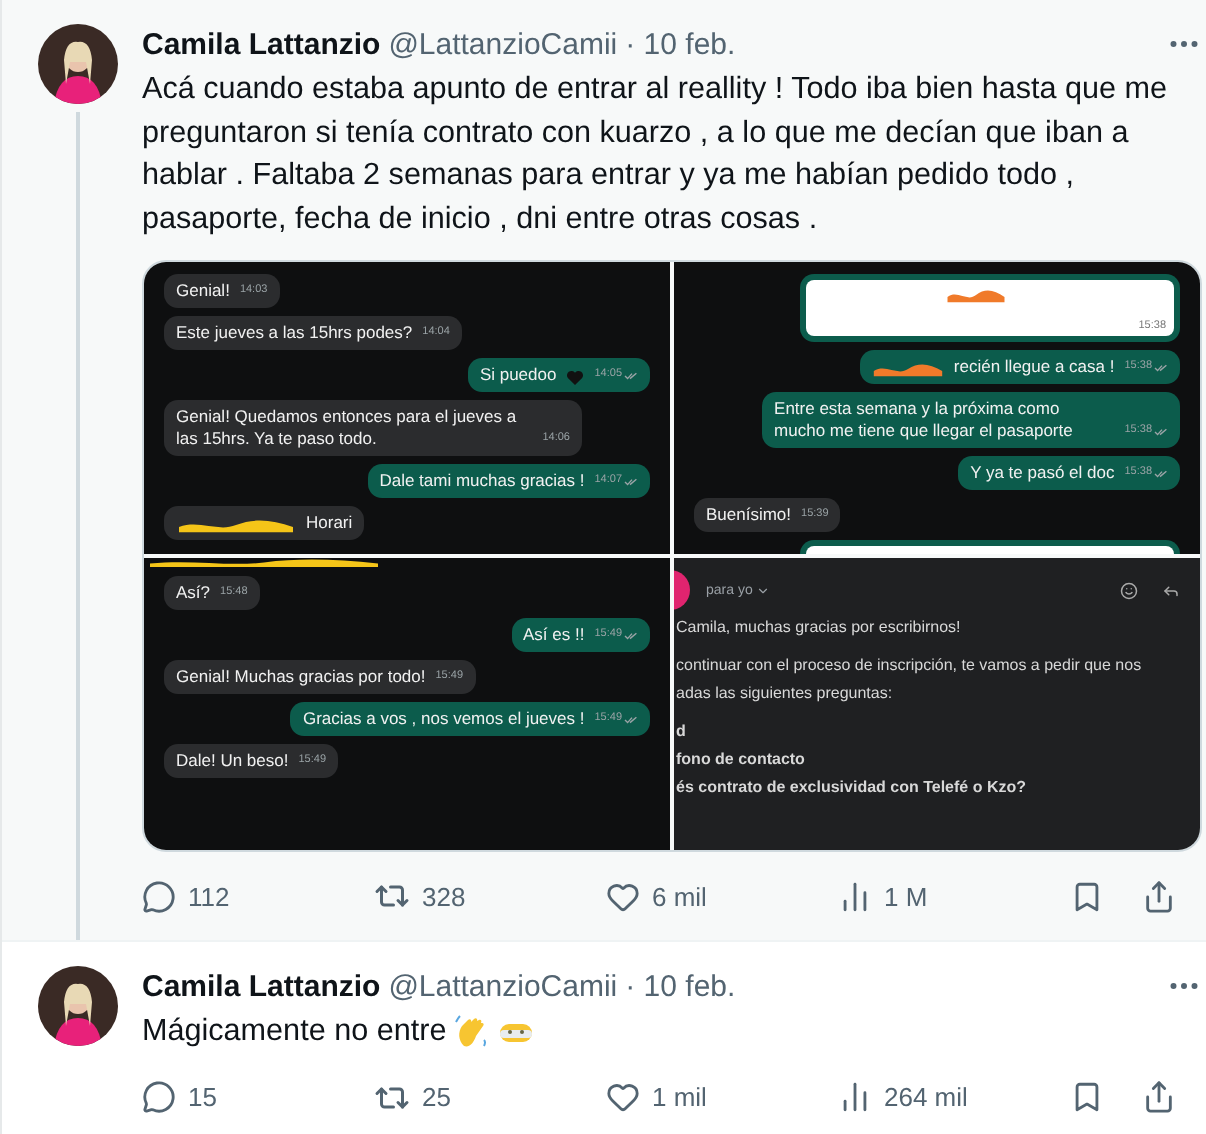  I want to click on message-text: Gracias a vos , nos vemos el jueves !, so click(443, 719).